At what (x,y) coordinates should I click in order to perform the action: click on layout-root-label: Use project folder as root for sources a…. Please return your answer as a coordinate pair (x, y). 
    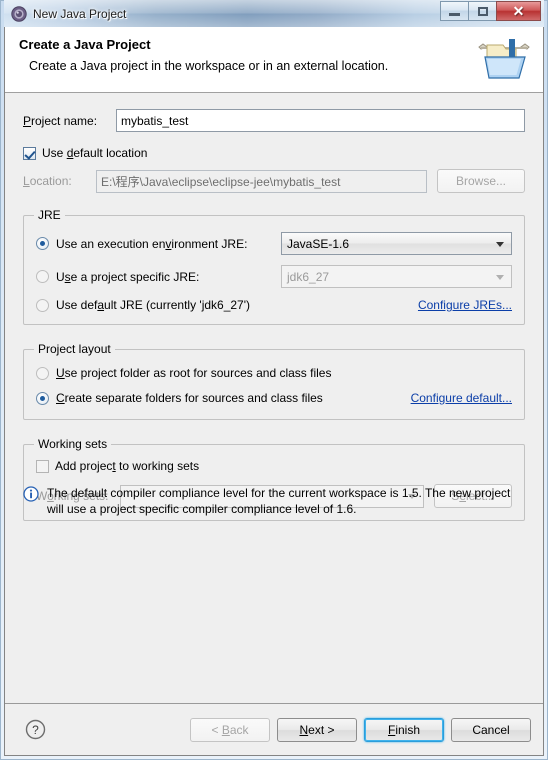
    Looking at the image, I should click on (194, 373).